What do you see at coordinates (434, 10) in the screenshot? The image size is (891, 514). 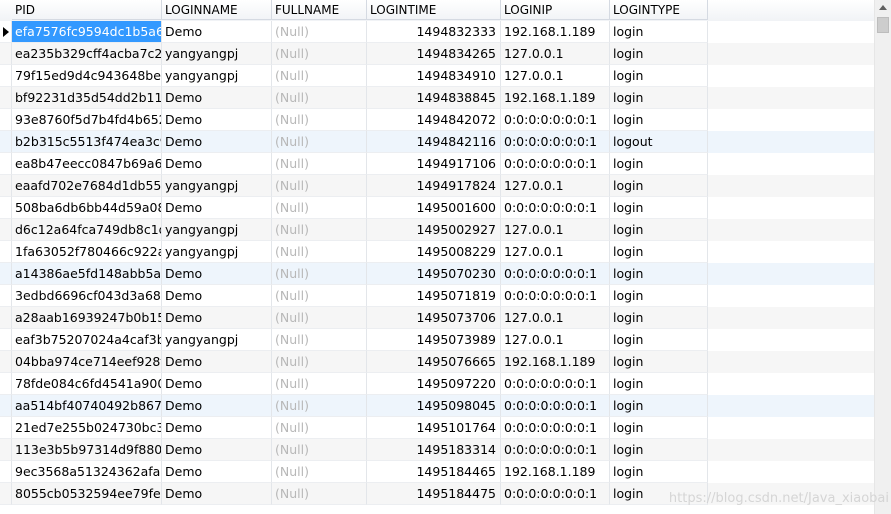 I see `column-header-logintime: LOGINTIME` at bounding box center [434, 10].